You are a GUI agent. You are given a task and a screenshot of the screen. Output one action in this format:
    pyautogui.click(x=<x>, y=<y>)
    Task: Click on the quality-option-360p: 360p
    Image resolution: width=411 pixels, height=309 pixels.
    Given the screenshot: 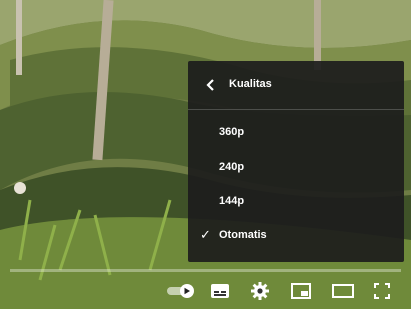 What is the action you would take?
    pyautogui.click(x=296, y=133)
    